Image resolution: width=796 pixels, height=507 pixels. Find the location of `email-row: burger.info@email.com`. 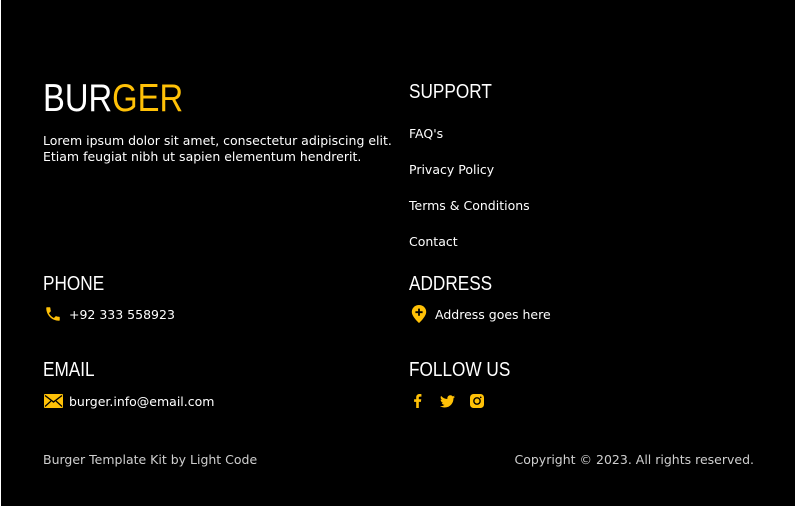

email-row: burger.info@email.com is located at coordinates (128, 401).